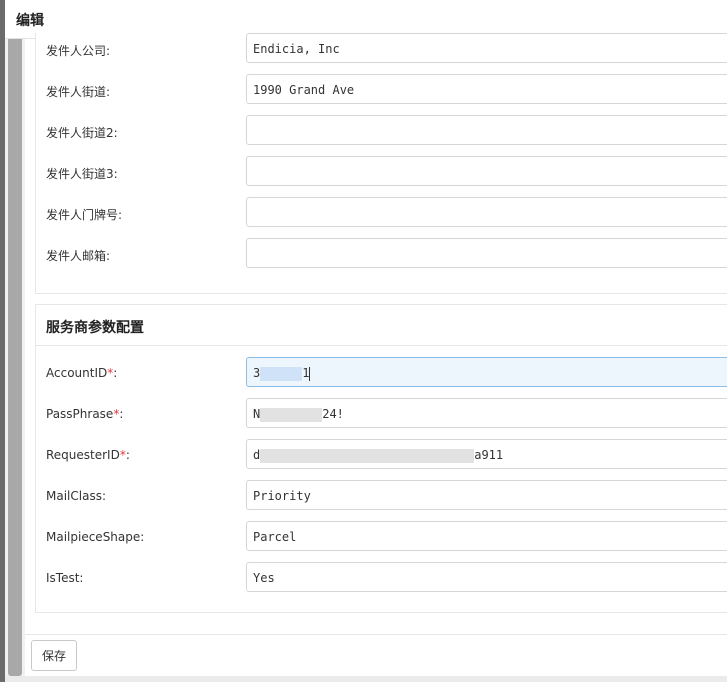  I want to click on sender-house-number-input, so click(486, 212).